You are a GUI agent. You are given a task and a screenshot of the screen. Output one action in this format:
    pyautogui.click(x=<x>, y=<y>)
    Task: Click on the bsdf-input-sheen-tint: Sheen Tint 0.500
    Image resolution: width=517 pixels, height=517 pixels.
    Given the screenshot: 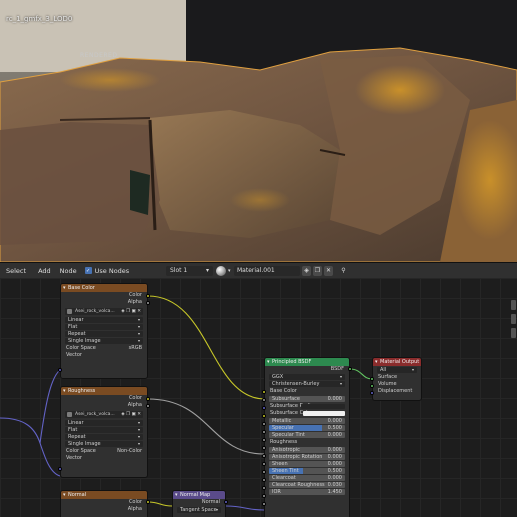 What is the action you would take?
    pyautogui.click(x=307, y=471)
    